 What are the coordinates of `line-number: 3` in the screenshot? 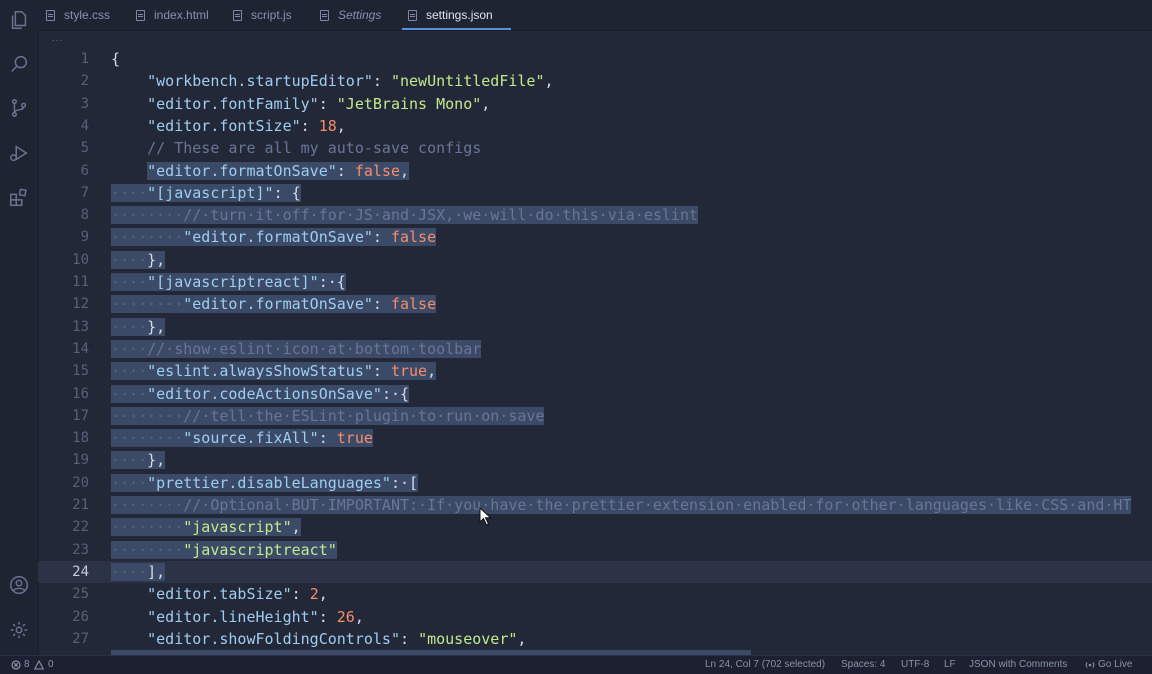 It's located at (84, 103).